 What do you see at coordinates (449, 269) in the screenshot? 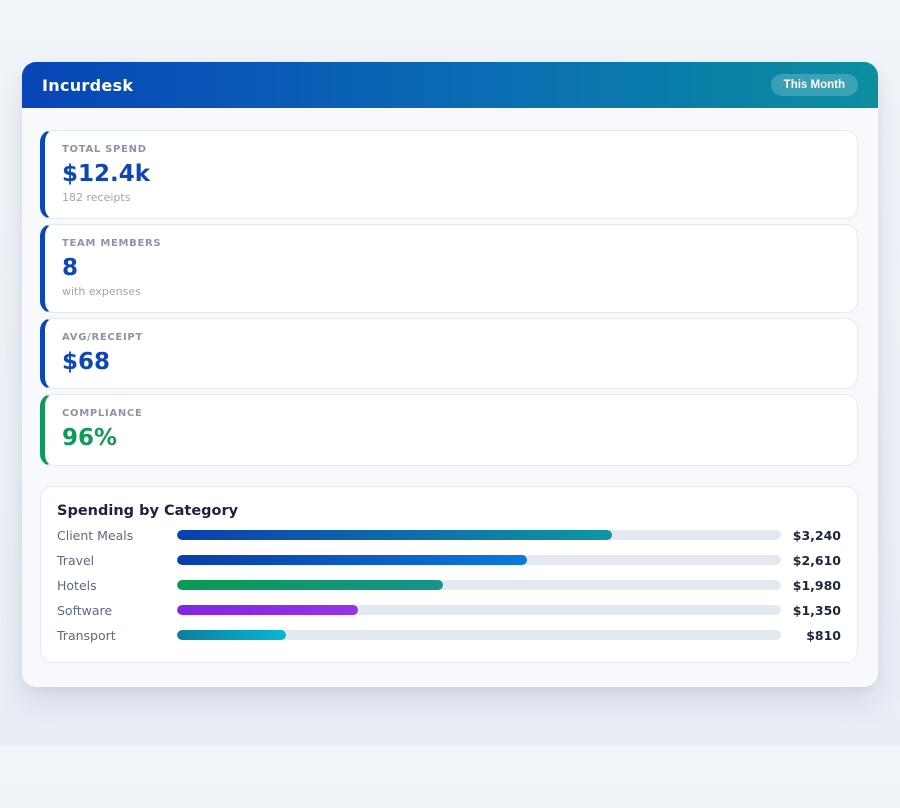
I see `stat-card-team-members: TEAM MEMBERS 8 with expenses` at bounding box center [449, 269].